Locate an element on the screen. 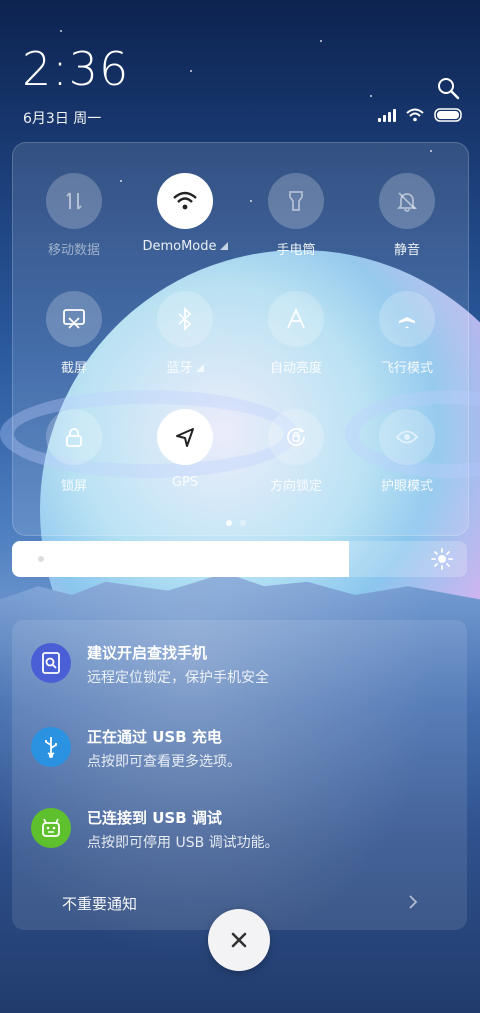 The width and height of the screenshot is (480, 1013). status-bar: 2:36 6月3日 周一 is located at coordinates (240, 70).